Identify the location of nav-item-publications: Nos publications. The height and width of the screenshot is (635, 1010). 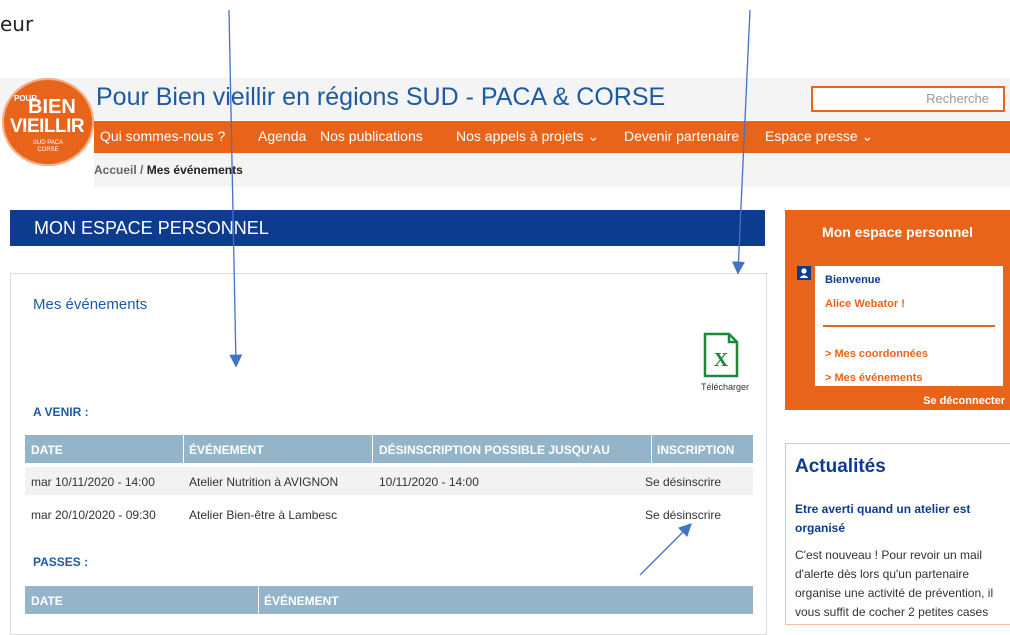
(371, 136).